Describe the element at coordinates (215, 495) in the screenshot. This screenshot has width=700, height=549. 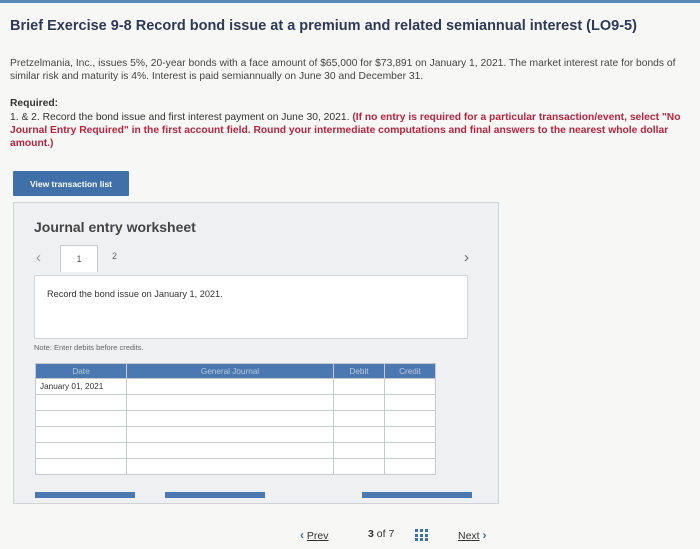
I see `clear-entry-button` at that location.